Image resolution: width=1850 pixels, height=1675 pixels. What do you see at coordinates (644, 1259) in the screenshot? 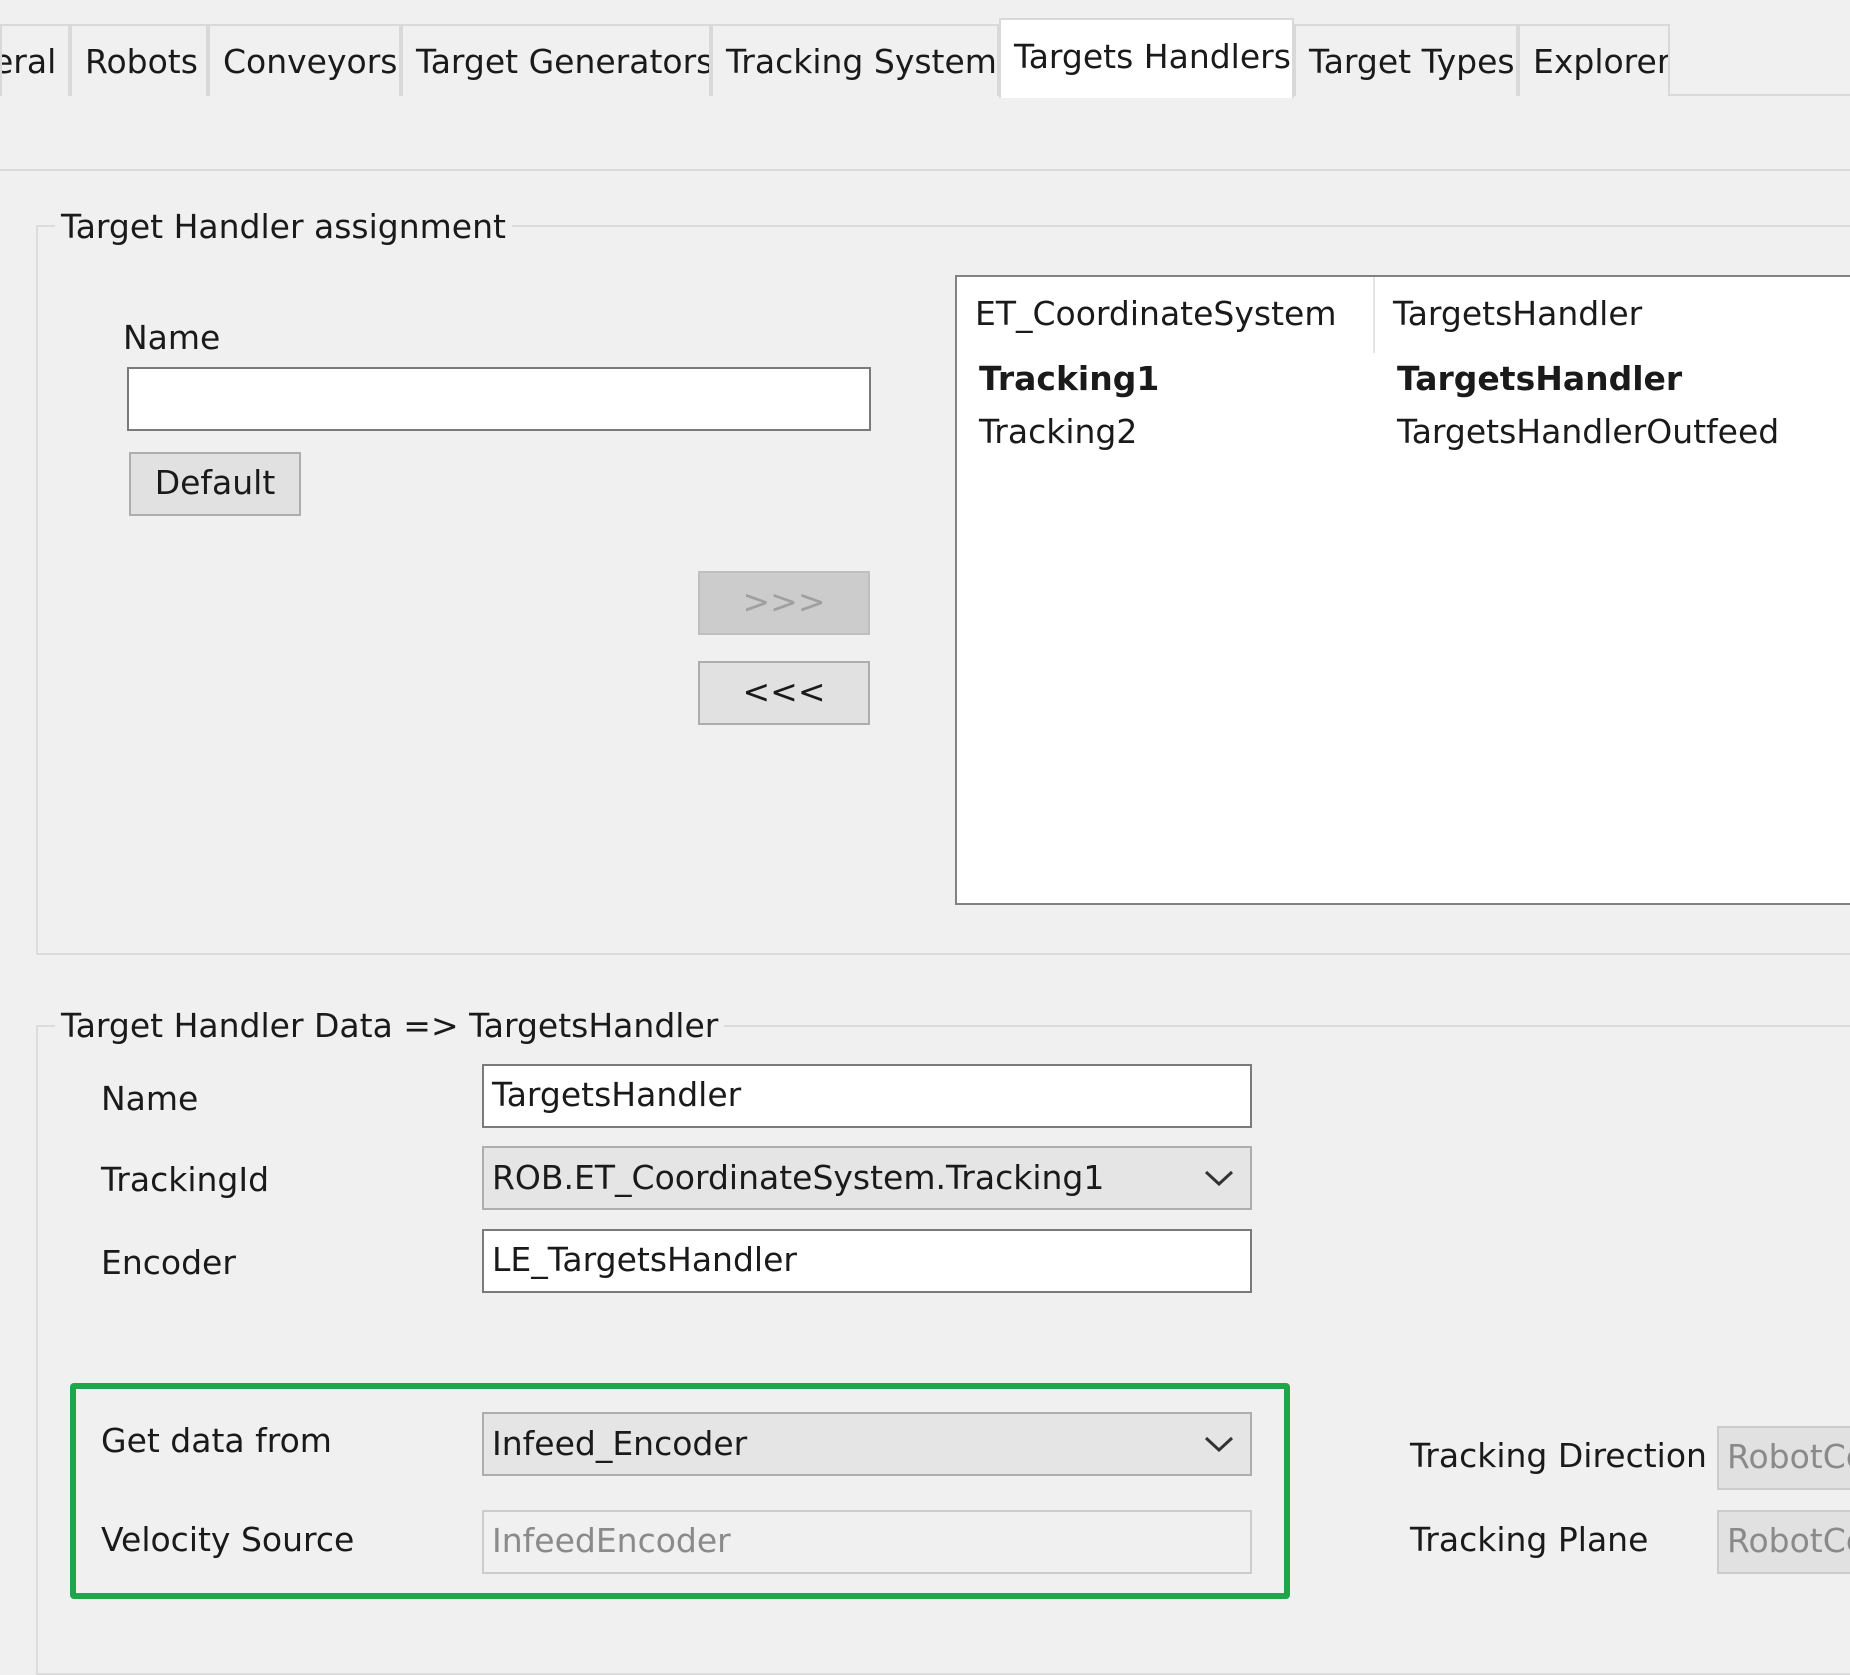
I see `encoder-value: LE_TargetsHandler` at bounding box center [644, 1259].